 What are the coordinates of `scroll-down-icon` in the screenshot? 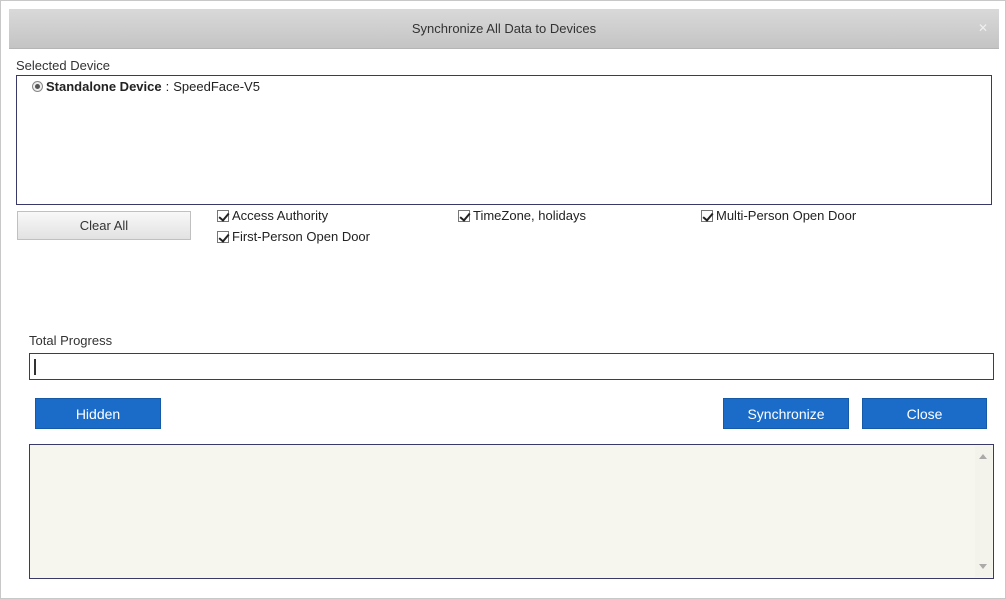 It's located at (983, 566).